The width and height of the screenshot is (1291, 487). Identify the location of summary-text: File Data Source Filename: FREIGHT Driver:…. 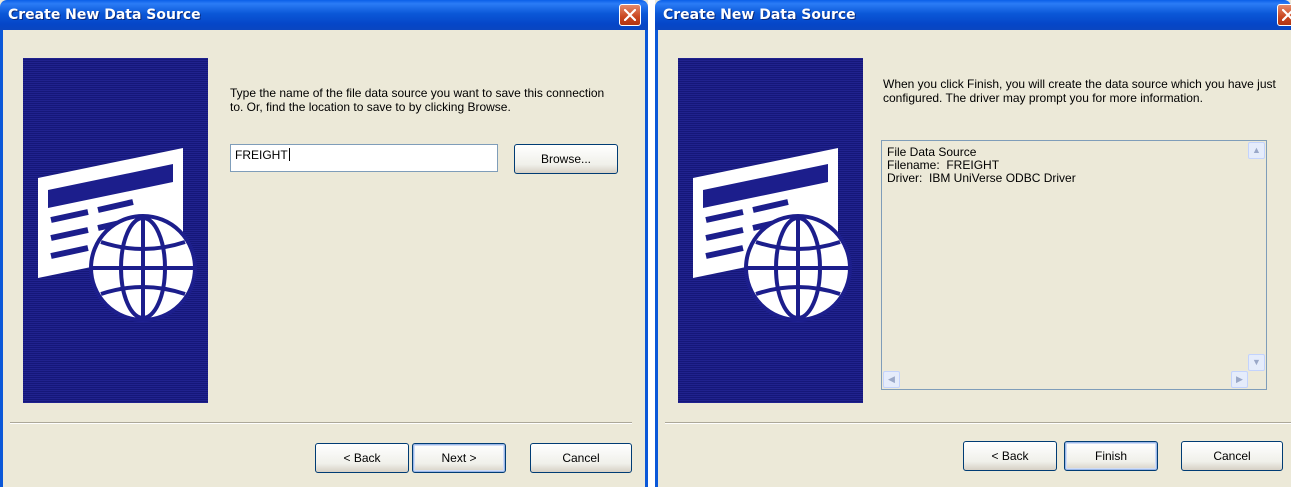
(981, 165).